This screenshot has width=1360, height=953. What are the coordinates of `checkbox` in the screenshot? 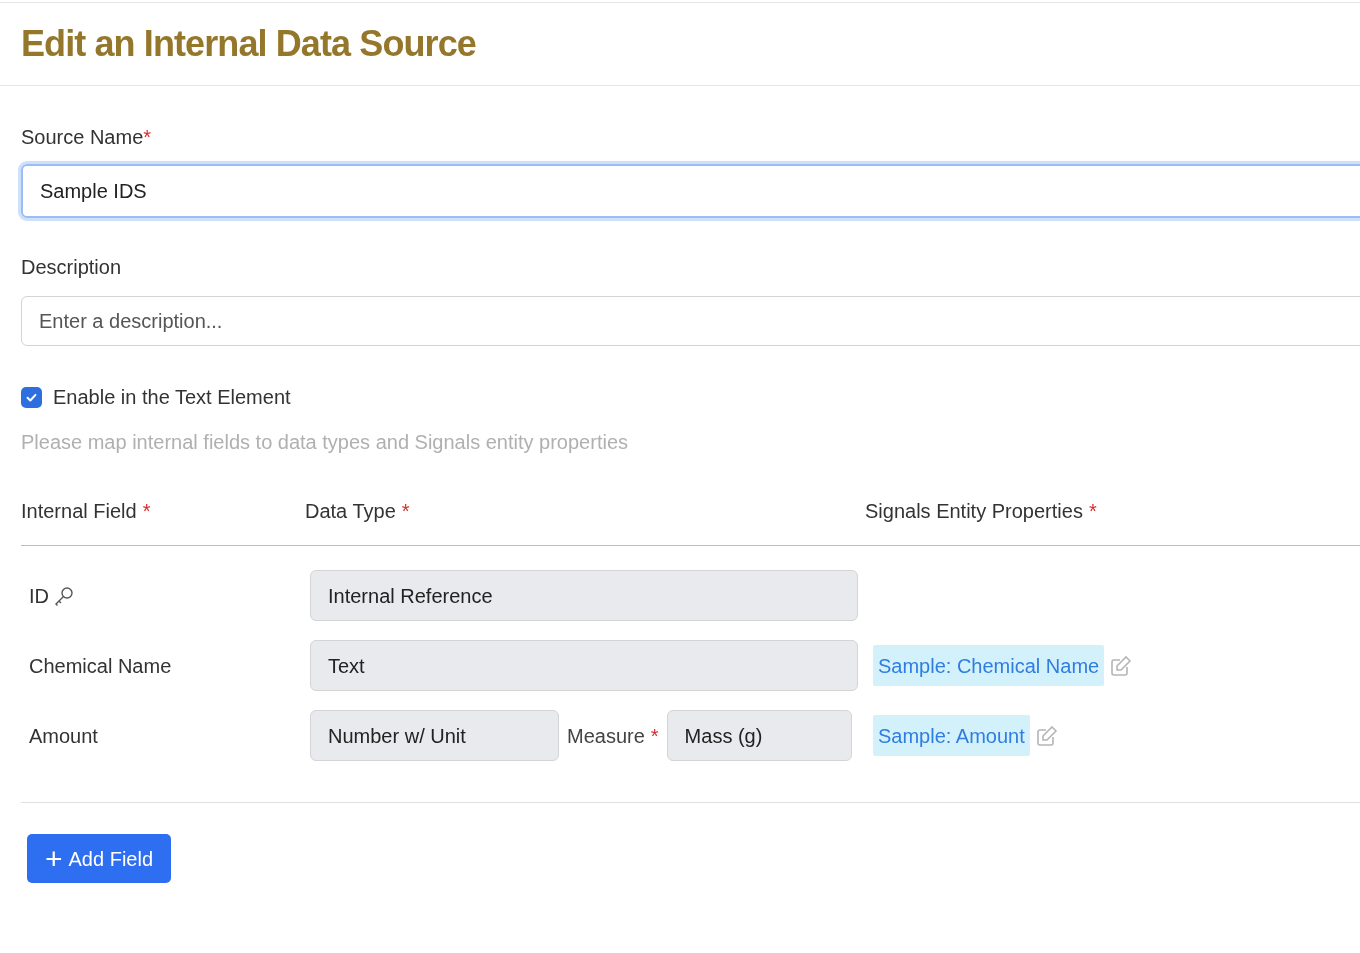 It's located at (31, 397).